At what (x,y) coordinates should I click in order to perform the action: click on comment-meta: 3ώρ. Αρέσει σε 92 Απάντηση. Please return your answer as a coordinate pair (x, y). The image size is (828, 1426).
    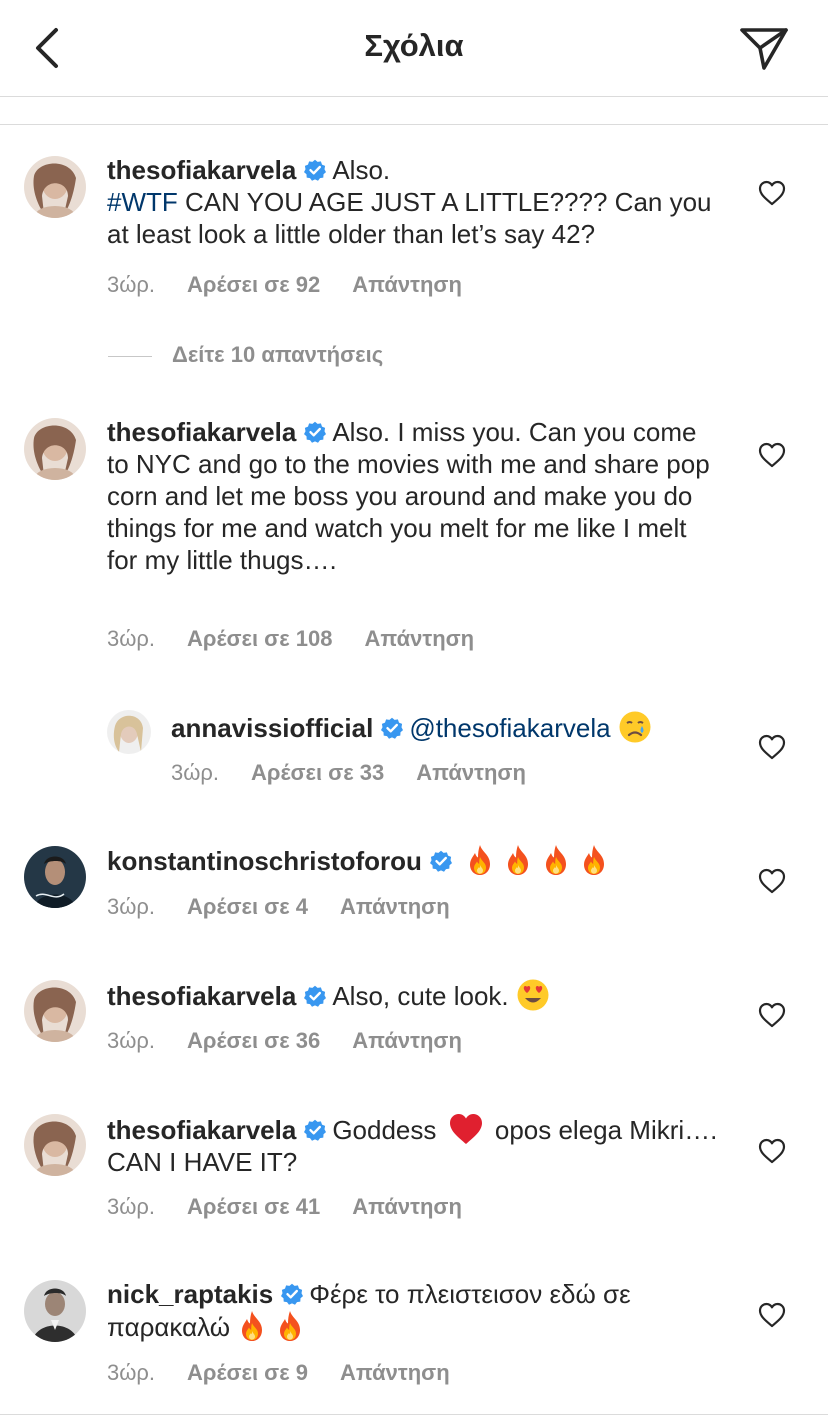
    Looking at the image, I should click on (300, 285).